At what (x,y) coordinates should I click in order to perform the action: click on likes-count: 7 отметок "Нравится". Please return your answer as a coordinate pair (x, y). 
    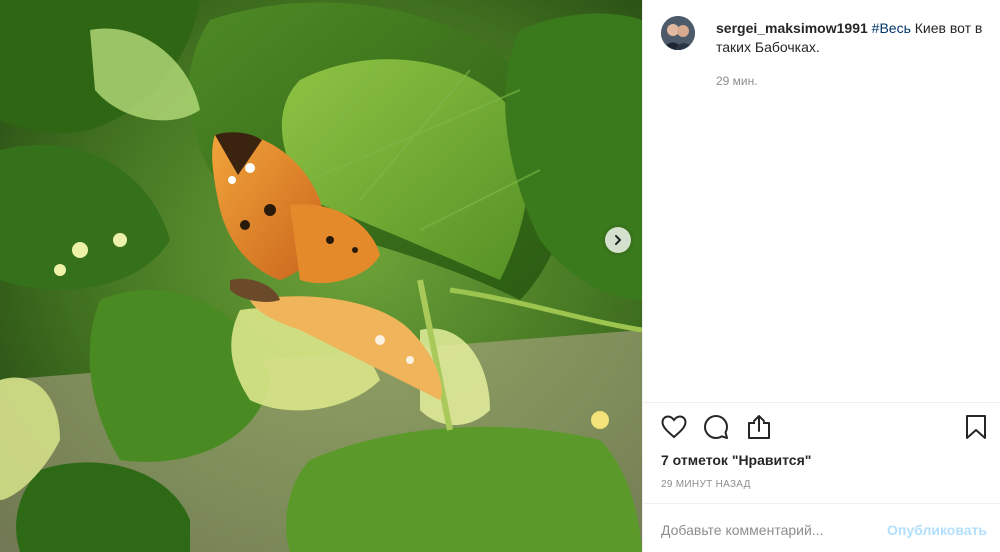
    Looking at the image, I should click on (736, 460).